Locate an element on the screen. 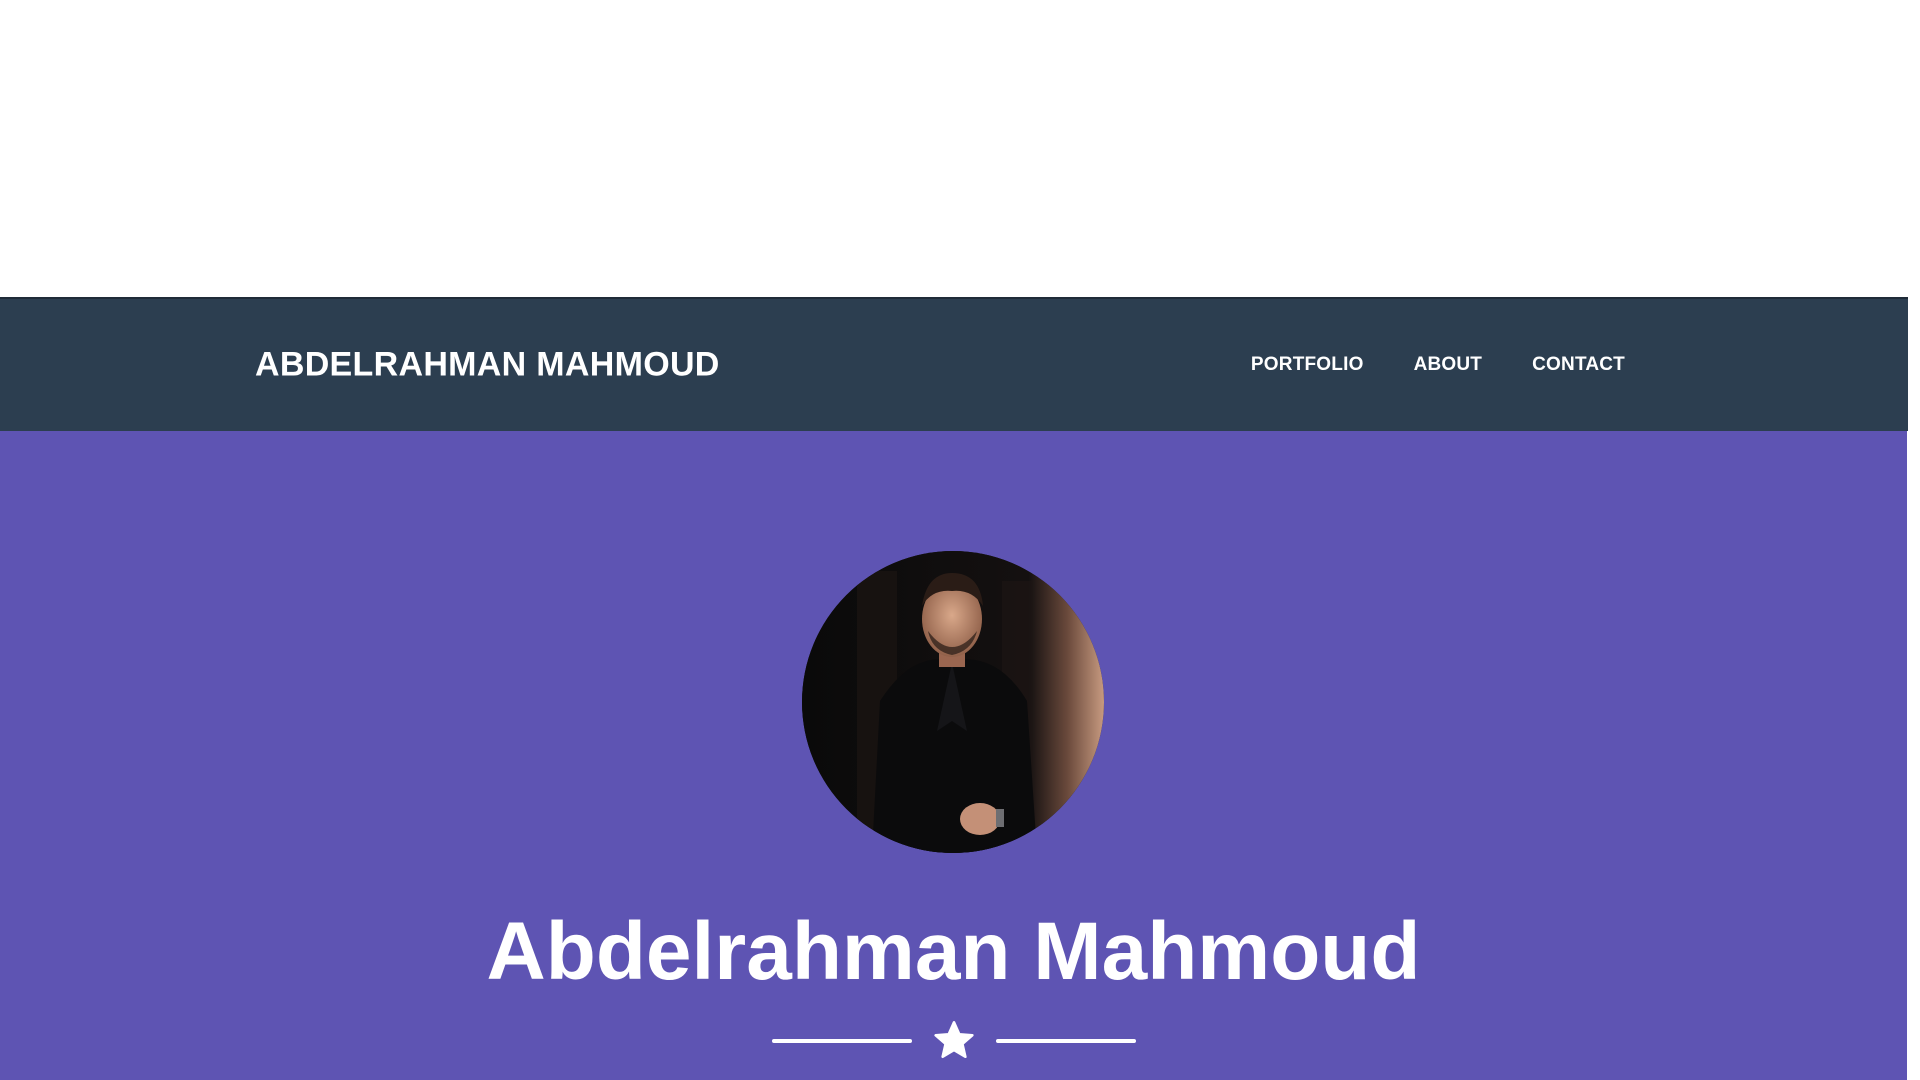 The width and height of the screenshot is (1920, 1080). nav-link-portfolio: PORTFOLIO is located at coordinates (1307, 365).